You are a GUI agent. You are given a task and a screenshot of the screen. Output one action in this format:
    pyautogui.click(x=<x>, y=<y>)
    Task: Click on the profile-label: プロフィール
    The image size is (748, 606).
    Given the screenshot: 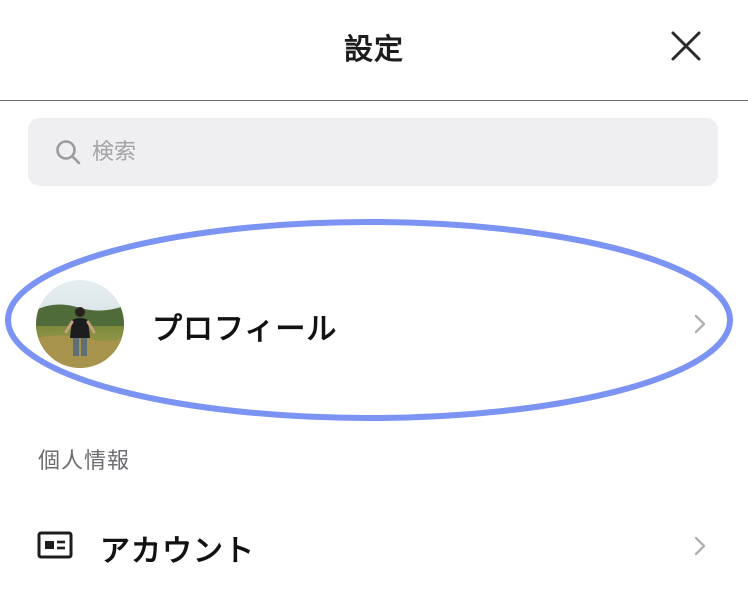 What is the action you would take?
    pyautogui.click(x=245, y=329)
    